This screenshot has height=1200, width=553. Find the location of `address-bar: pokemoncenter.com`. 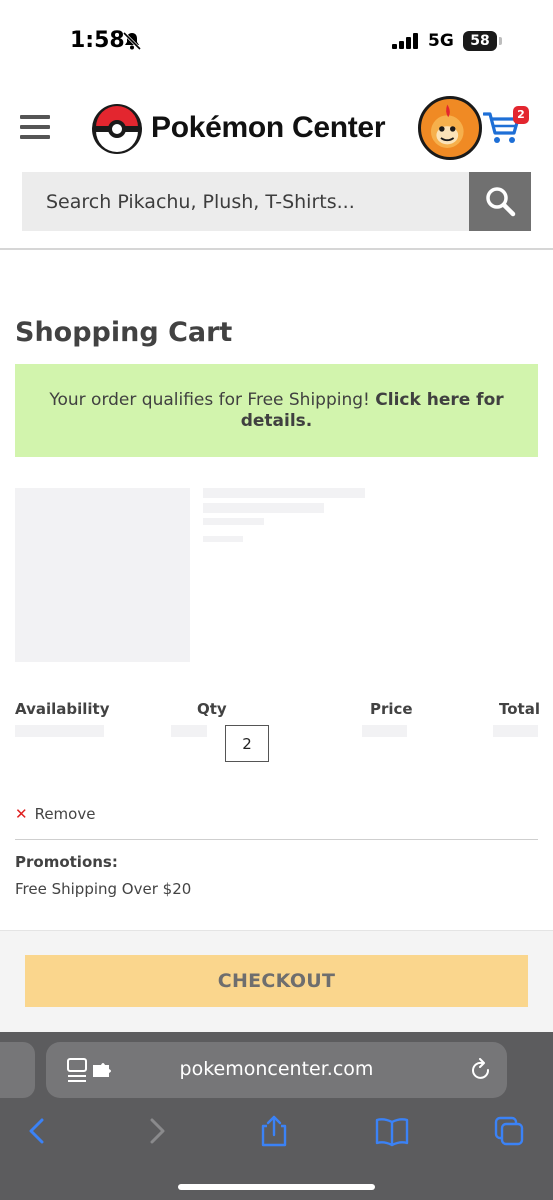

address-bar: pokemoncenter.com is located at coordinates (276, 1070).